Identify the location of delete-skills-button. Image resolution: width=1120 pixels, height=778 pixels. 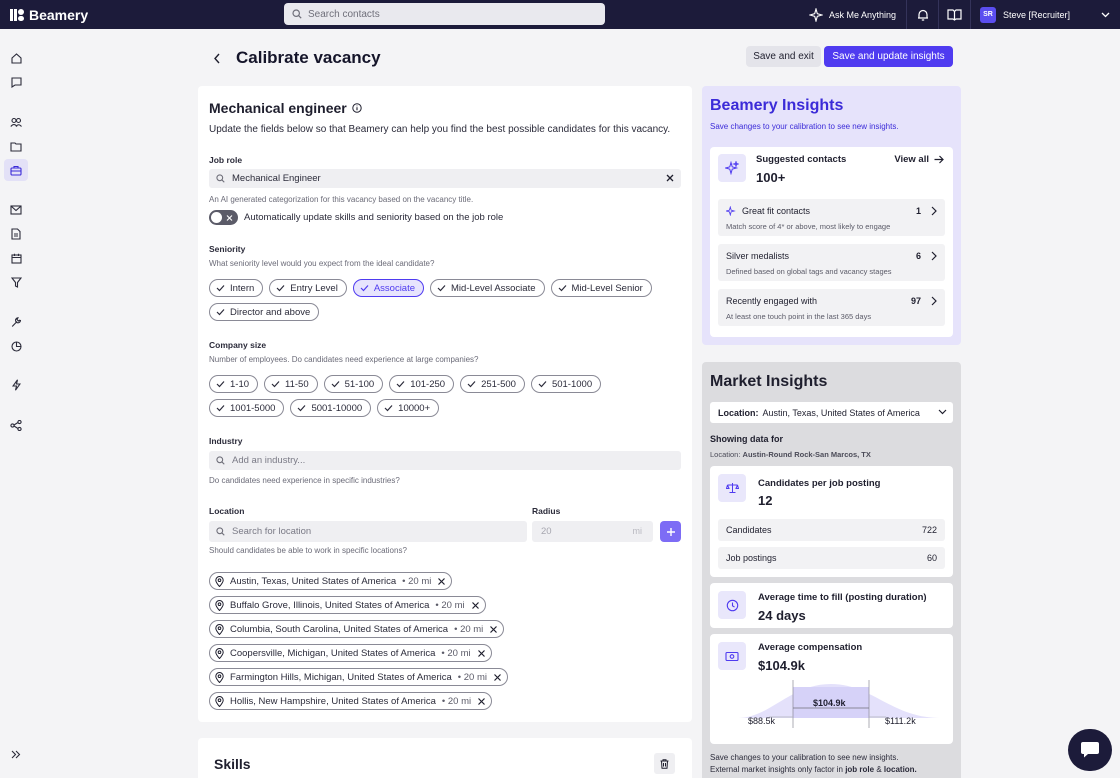
(664, 763).